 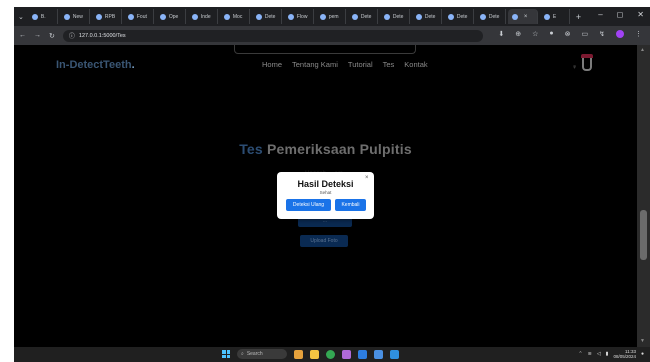 What do you see at coordinates (346, 354) in the screenshot?
I see `app-icon` at bounding box center [346, 354].